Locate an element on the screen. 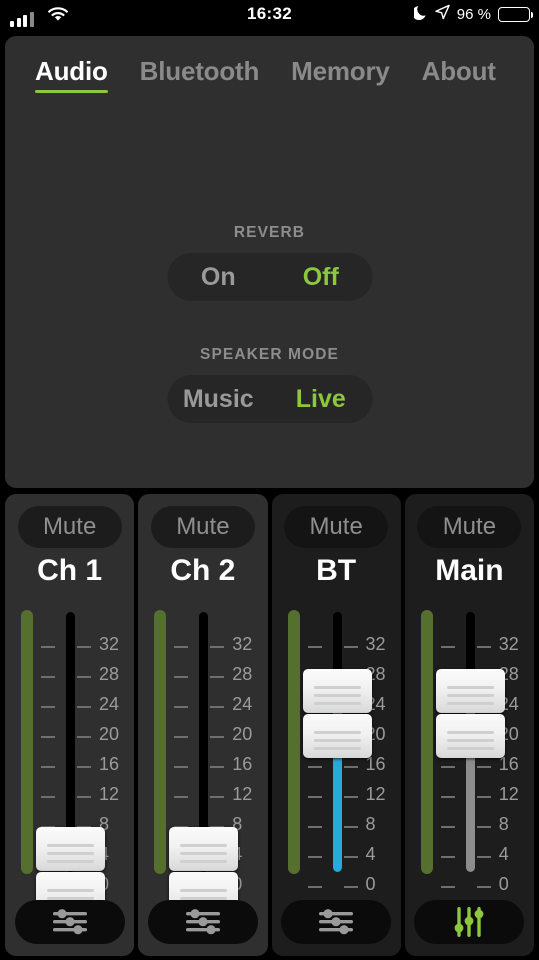  mute-button-bt: Mute is located at coordinates (336, 527).